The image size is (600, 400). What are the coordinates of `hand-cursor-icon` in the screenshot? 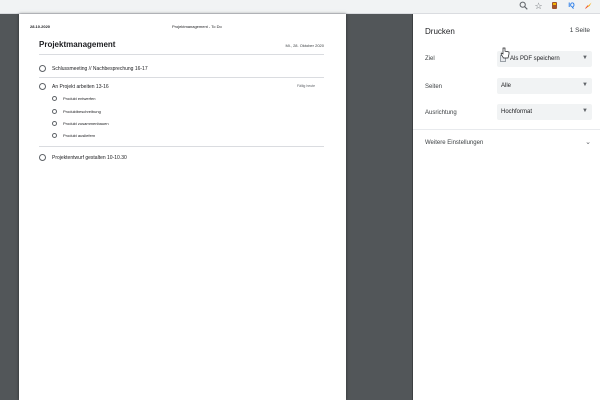 It's located at (505, 53).